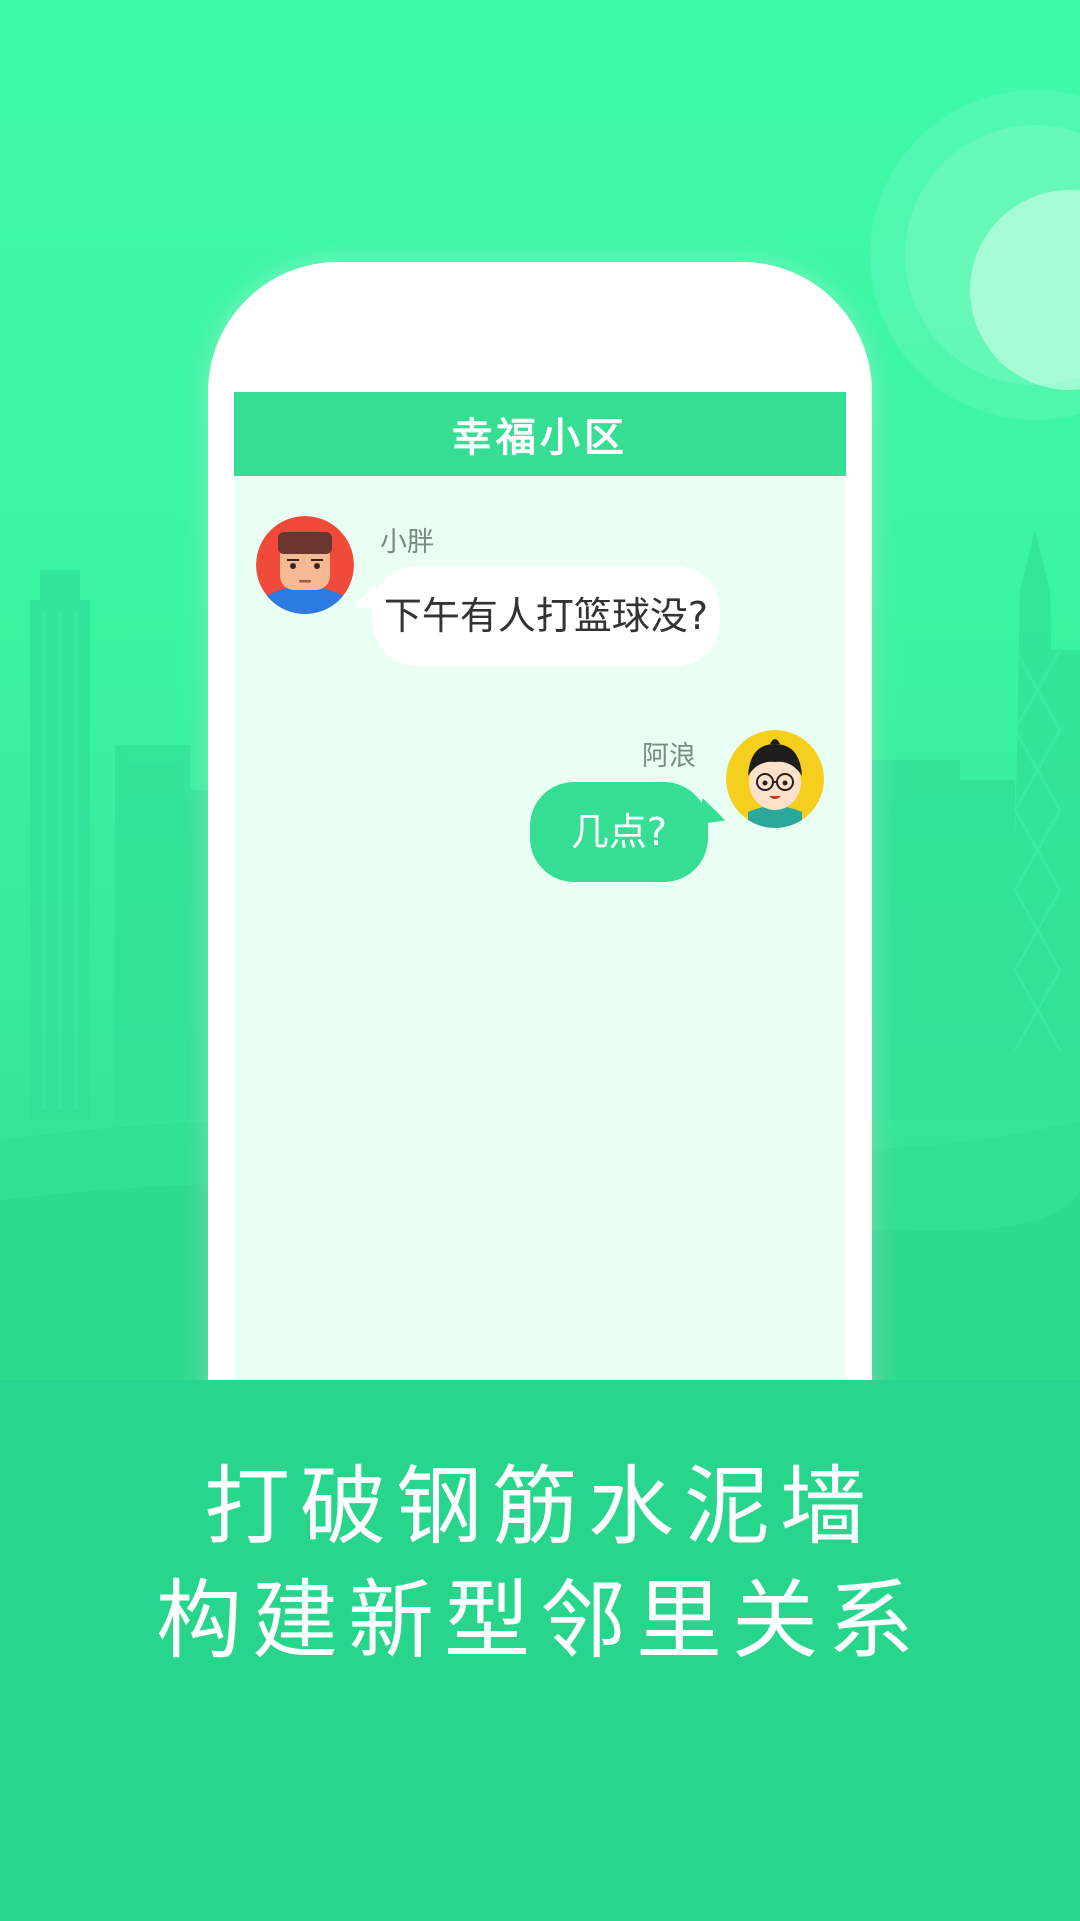 This screenshot has width=1080, height=1921. What do you see at coordinates (407, 542) in the screenshot?
I see `sender-name: 小胖` at bounding box center [407, 542].